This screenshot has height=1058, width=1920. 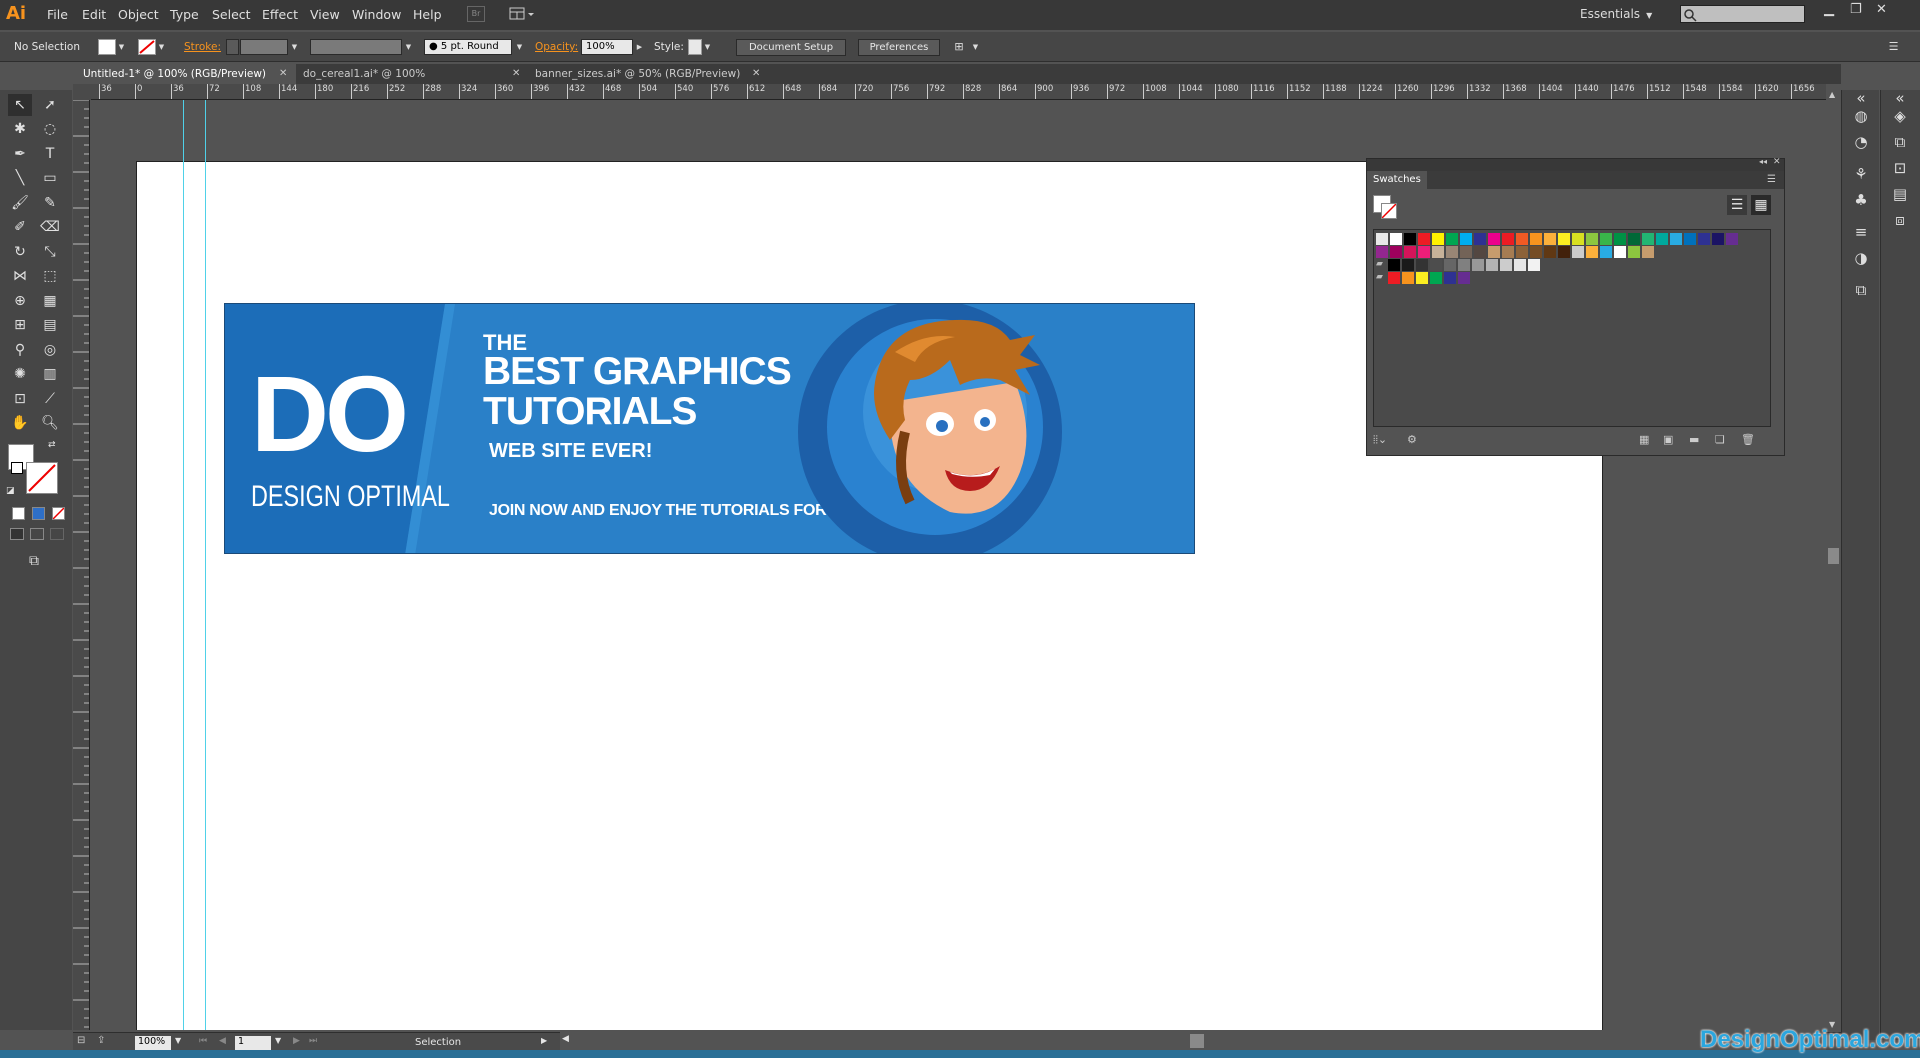 I want to click on pencil-tool-icon: ✎, so click(x=50, y=203).